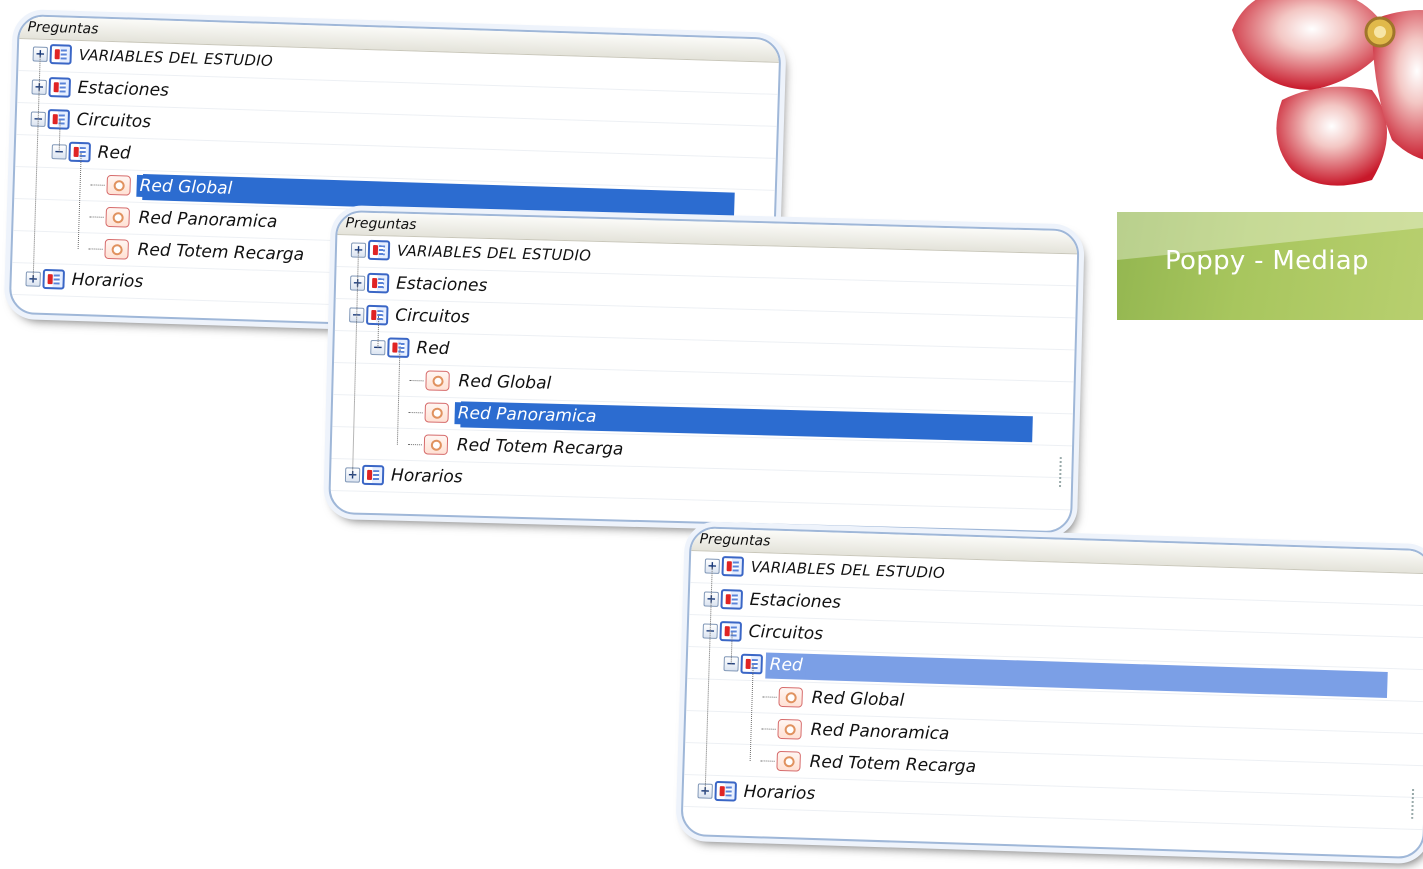 This screenshot has width=1423, height=869. I want to click on brand-name: Poppy - Mediap, so click(1267, 261).